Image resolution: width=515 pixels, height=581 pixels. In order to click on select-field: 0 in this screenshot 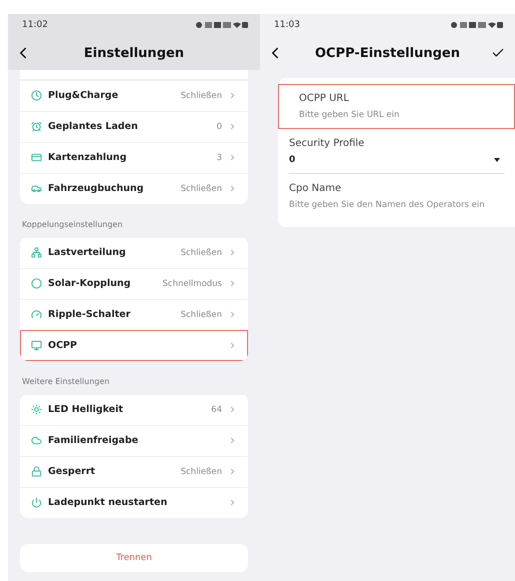, I will do `click(396, 160)`.